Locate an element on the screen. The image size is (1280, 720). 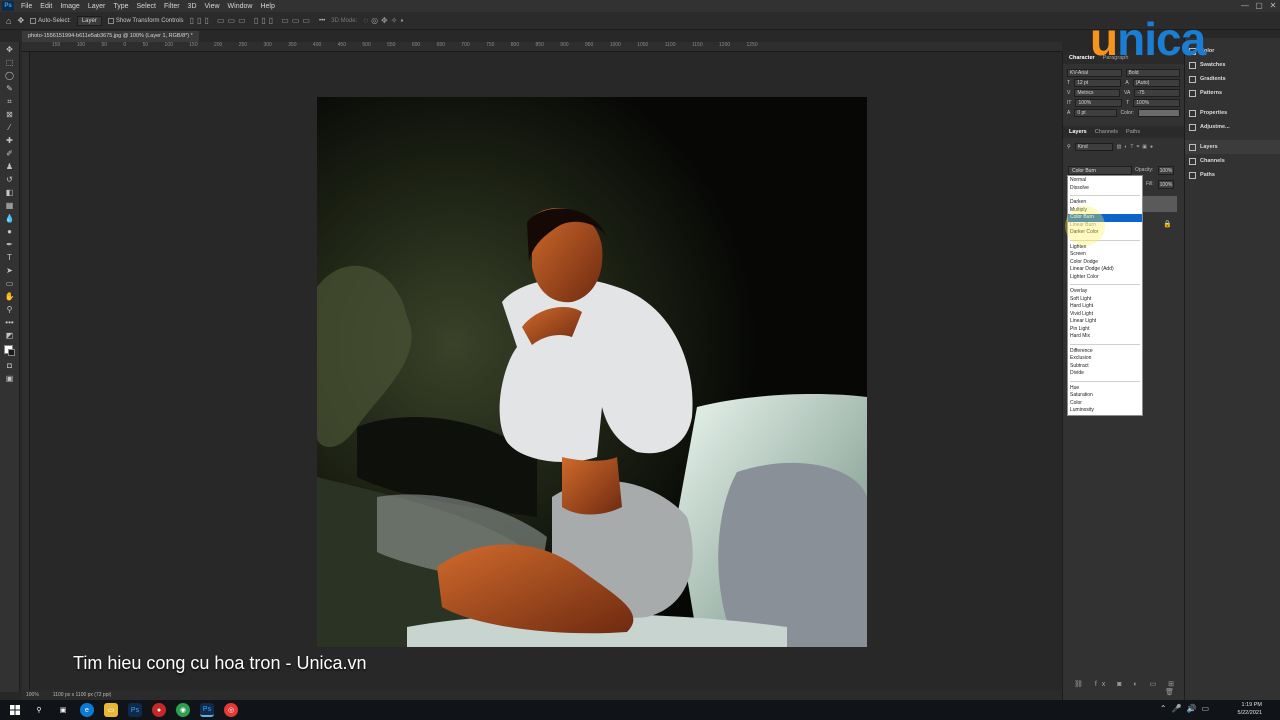
quick-mask-icon: ◘ is located at coordinates (10, 366).